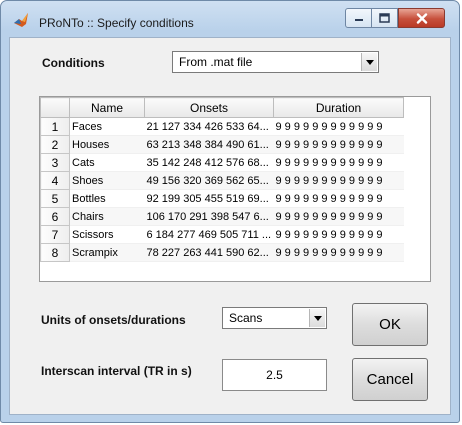  What do you see at coordinates (55, 126) in the screenshot?
I see `row-number: 1` at bounding box center [55, 126].